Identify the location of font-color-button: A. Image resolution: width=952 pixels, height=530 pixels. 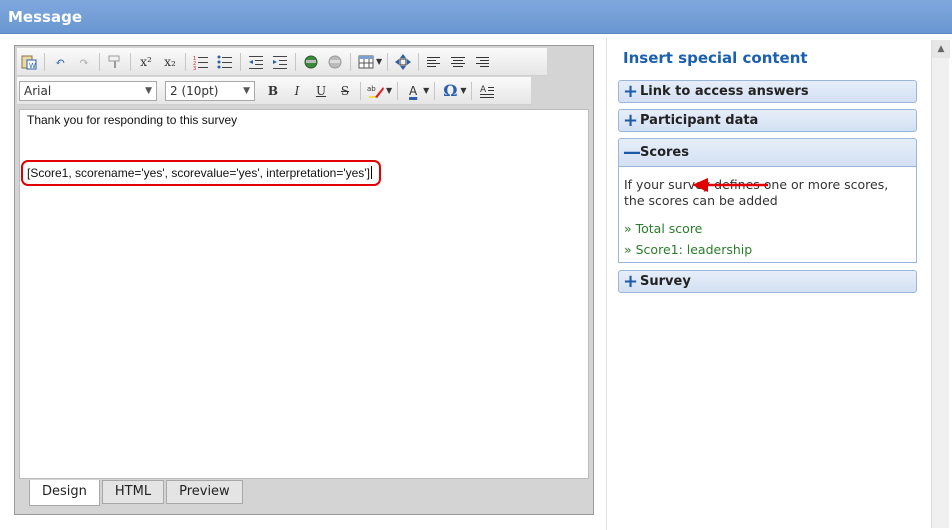
(413, 91).